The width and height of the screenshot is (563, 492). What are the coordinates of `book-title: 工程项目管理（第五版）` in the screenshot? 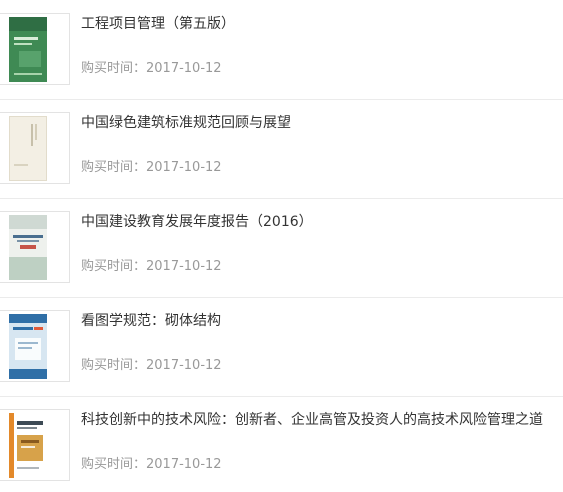 It's located at (158, 24).